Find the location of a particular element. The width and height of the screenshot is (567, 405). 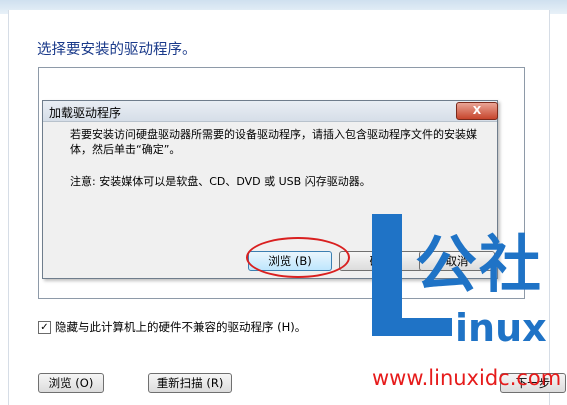

hide-incompatible-checkbox: ✓ is located at coordinates (44, 327).